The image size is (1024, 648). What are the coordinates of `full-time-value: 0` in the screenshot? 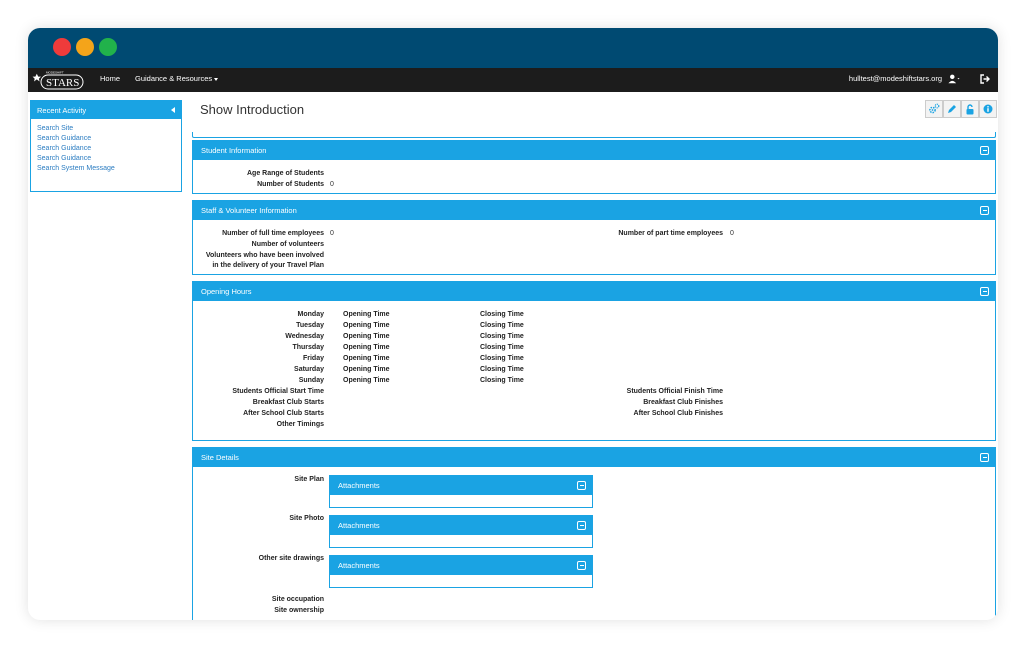 It's located at (332, 233).